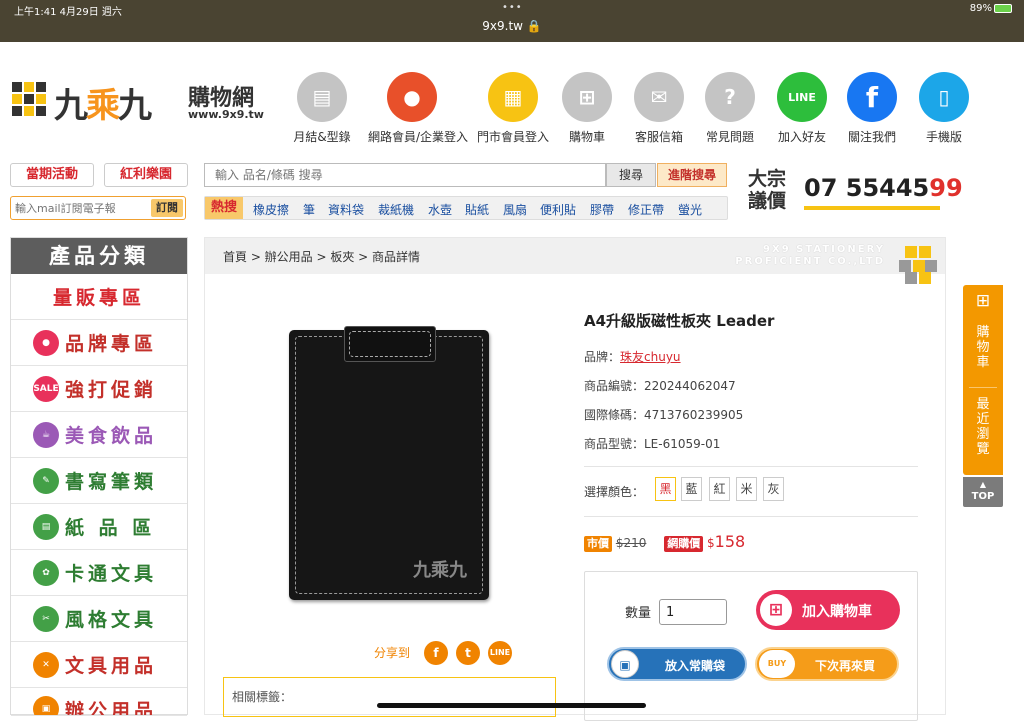  Describe the element at coordinates (719, 489) in the screenshot. I see `color-option: 紅` at that location.